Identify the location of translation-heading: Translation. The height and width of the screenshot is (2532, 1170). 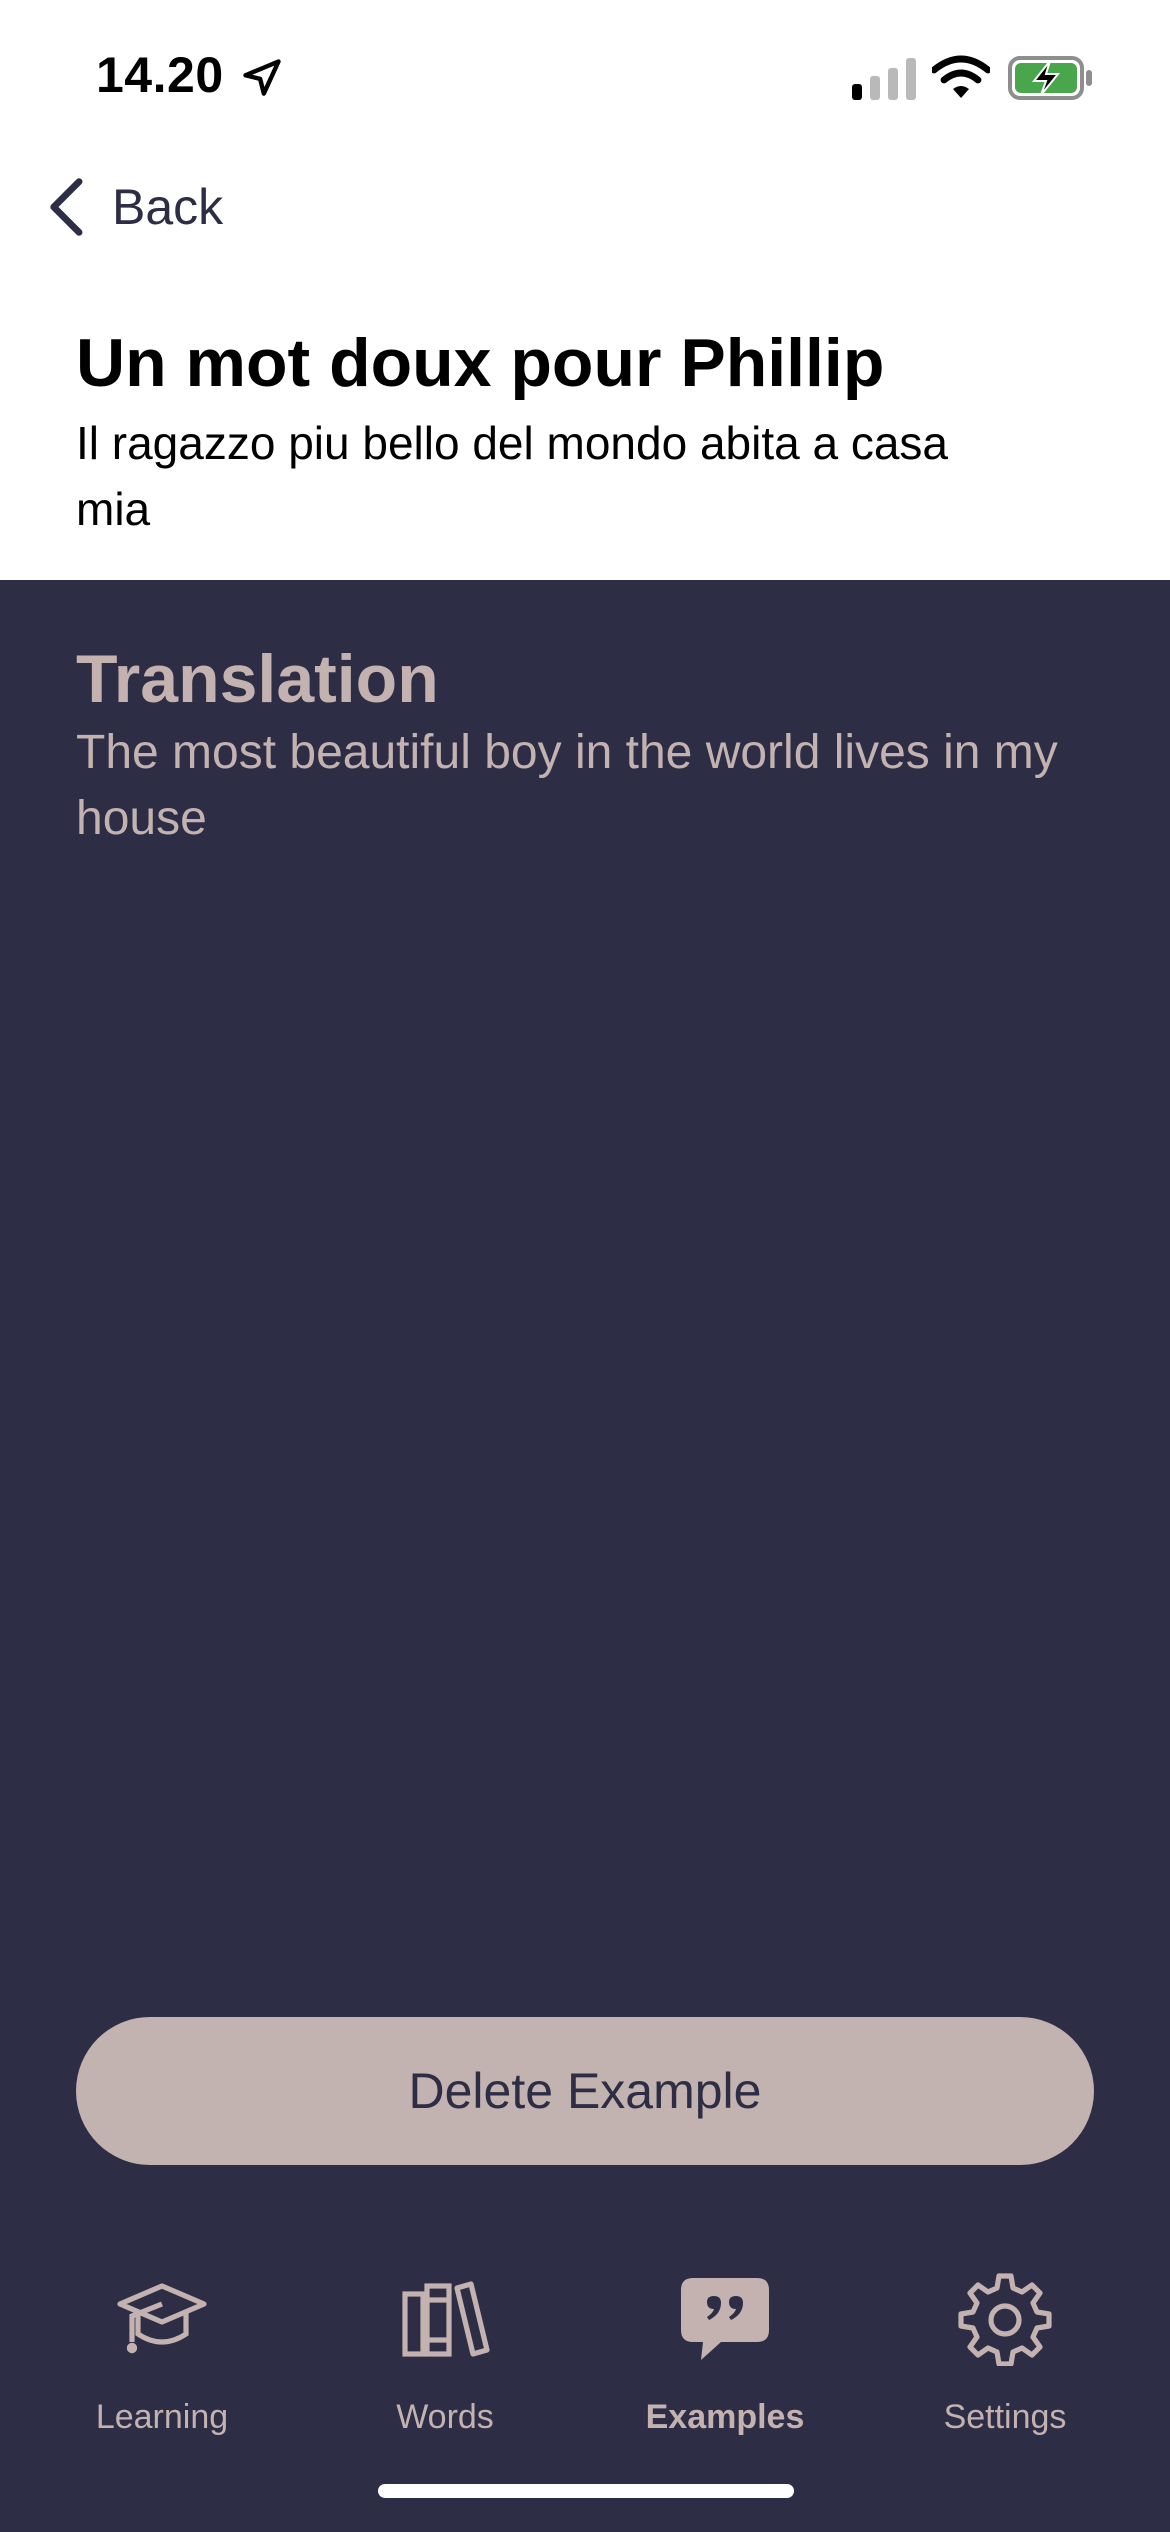
(257, 679).